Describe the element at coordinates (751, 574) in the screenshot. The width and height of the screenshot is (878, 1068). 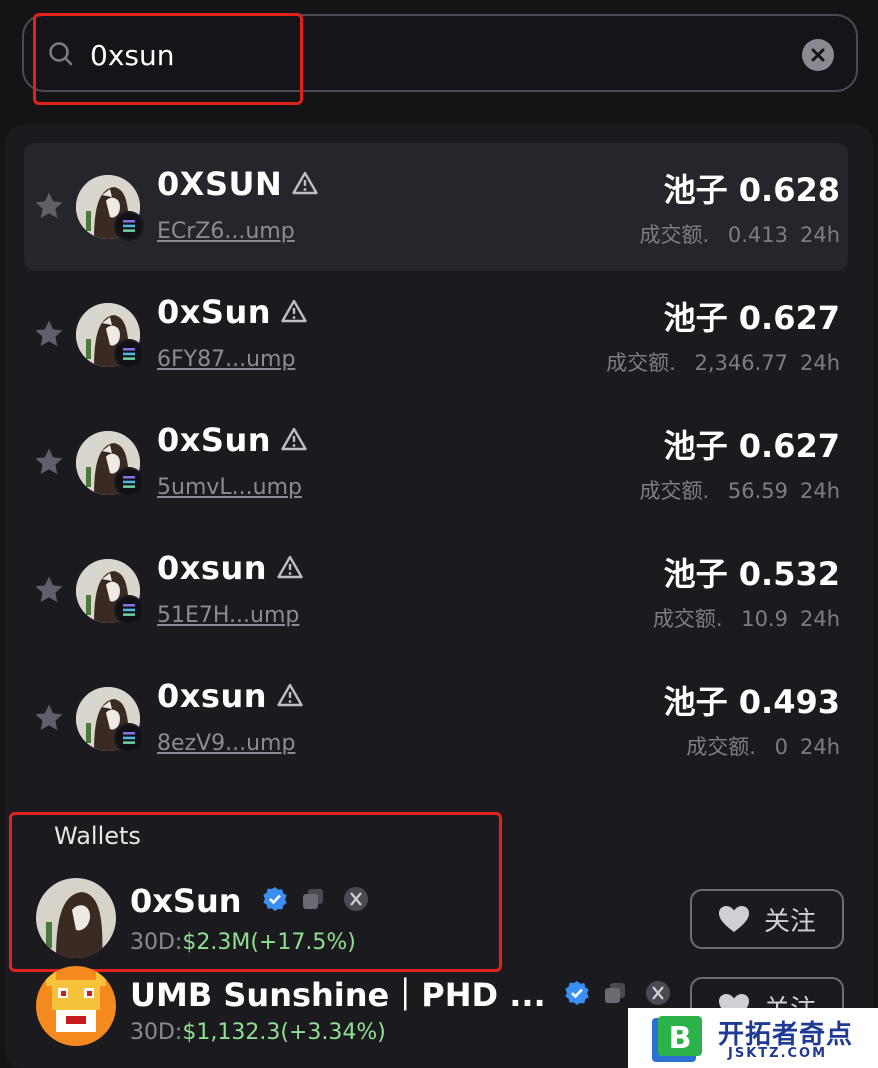
I see `pool-value: 池子 0.532` at that location.